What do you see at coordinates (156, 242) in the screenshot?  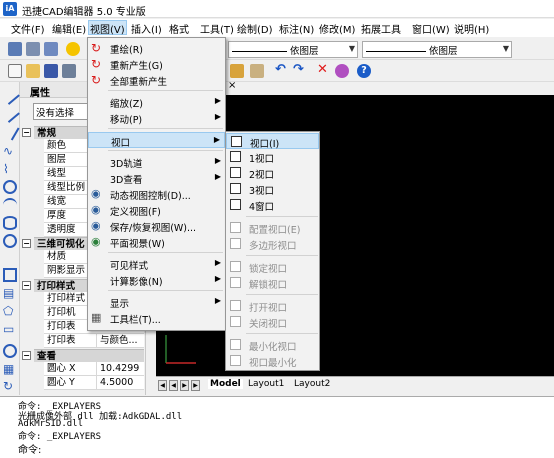 I see `menu-item-plan-view: ◉ 平面视景(W)` at bounding box center [156, 242].